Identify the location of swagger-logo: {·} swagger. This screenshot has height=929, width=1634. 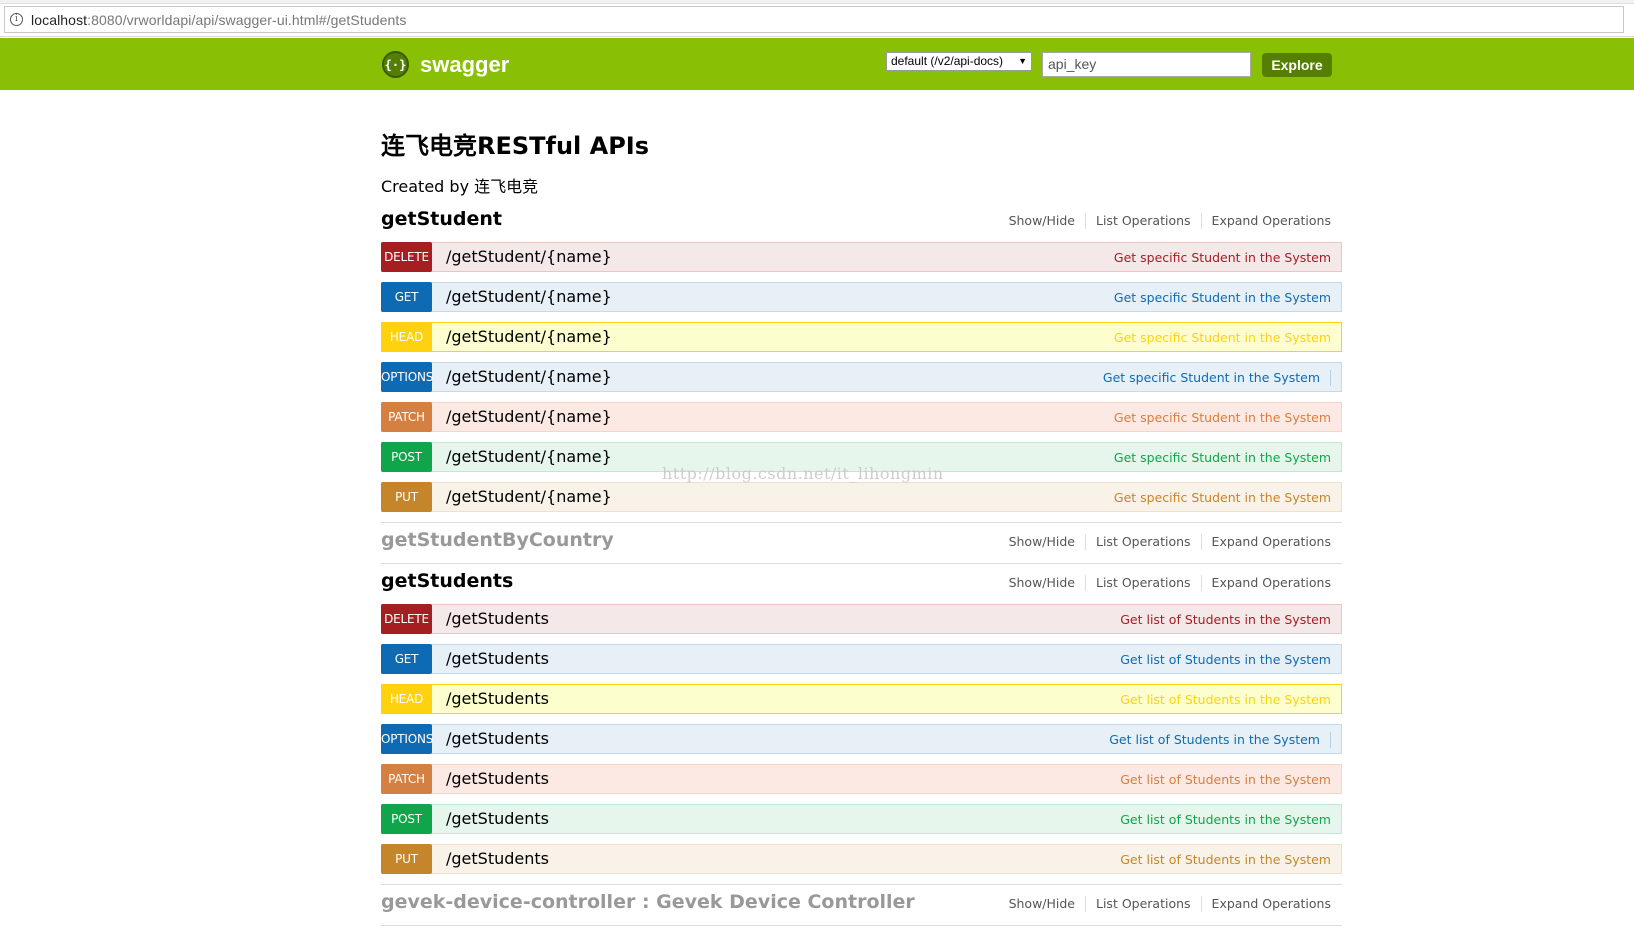
(445, 64).